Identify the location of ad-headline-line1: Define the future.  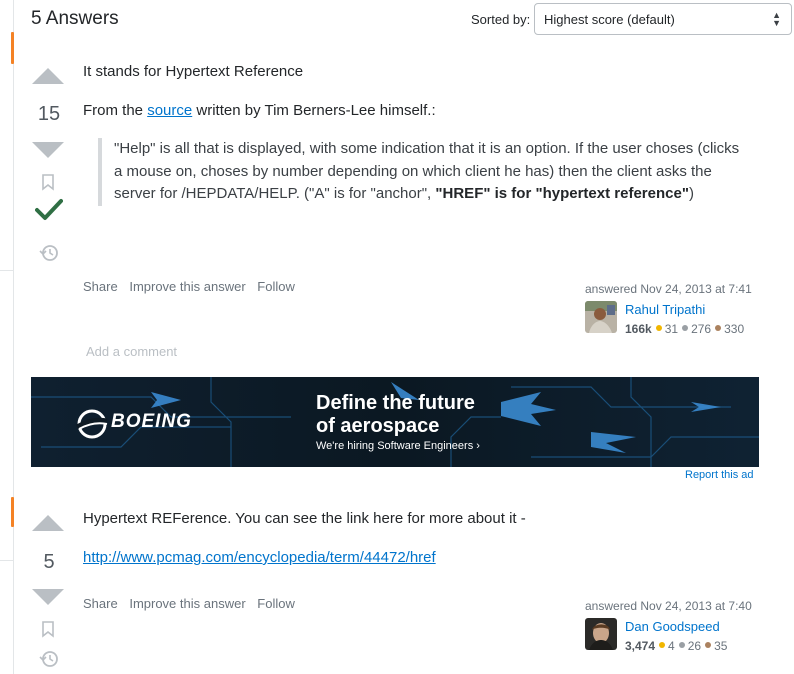
(395, 403).